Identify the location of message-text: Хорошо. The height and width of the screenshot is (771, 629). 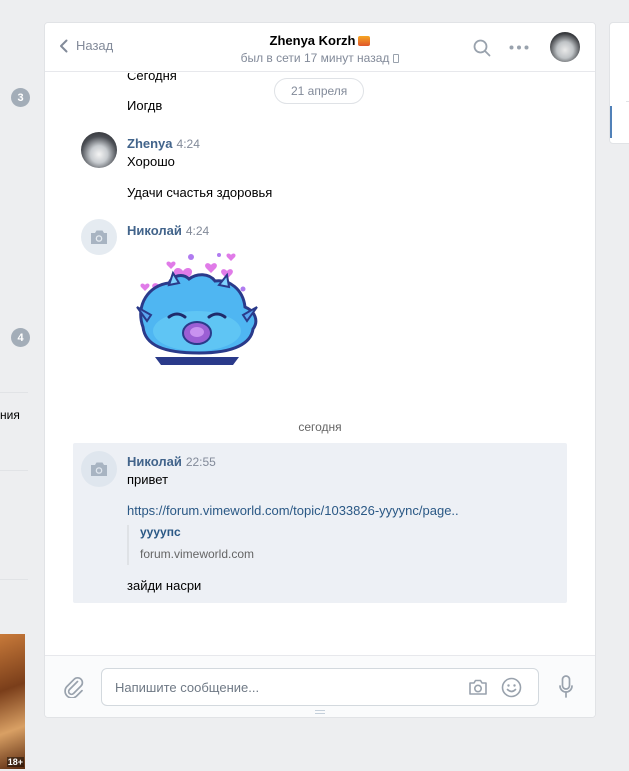
(151, 161).